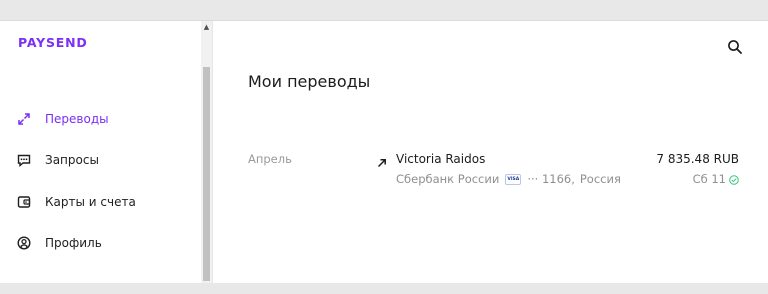  What do you see at coordinates (106, 160) in the screenshot?
I see `sidebar-item-requests: Запросы` at bounding box center [106, 160].